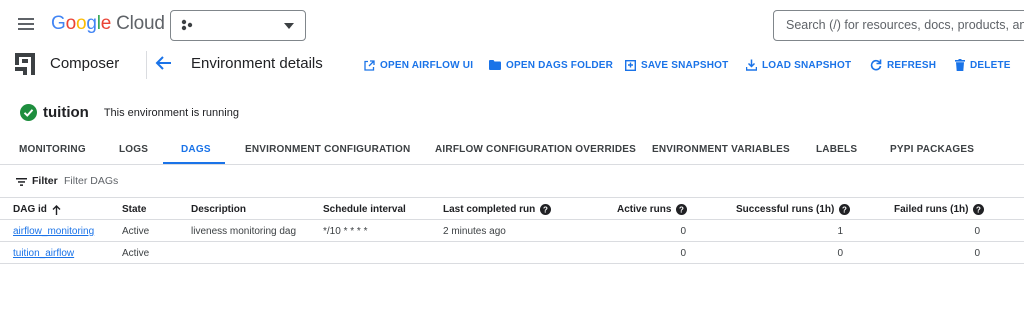 This screenshot has width=1024, height=326. What do you see at coordinates (85, 63) in the screenshot?
I see `product-name: Composer` at bounding box center [85, 63].